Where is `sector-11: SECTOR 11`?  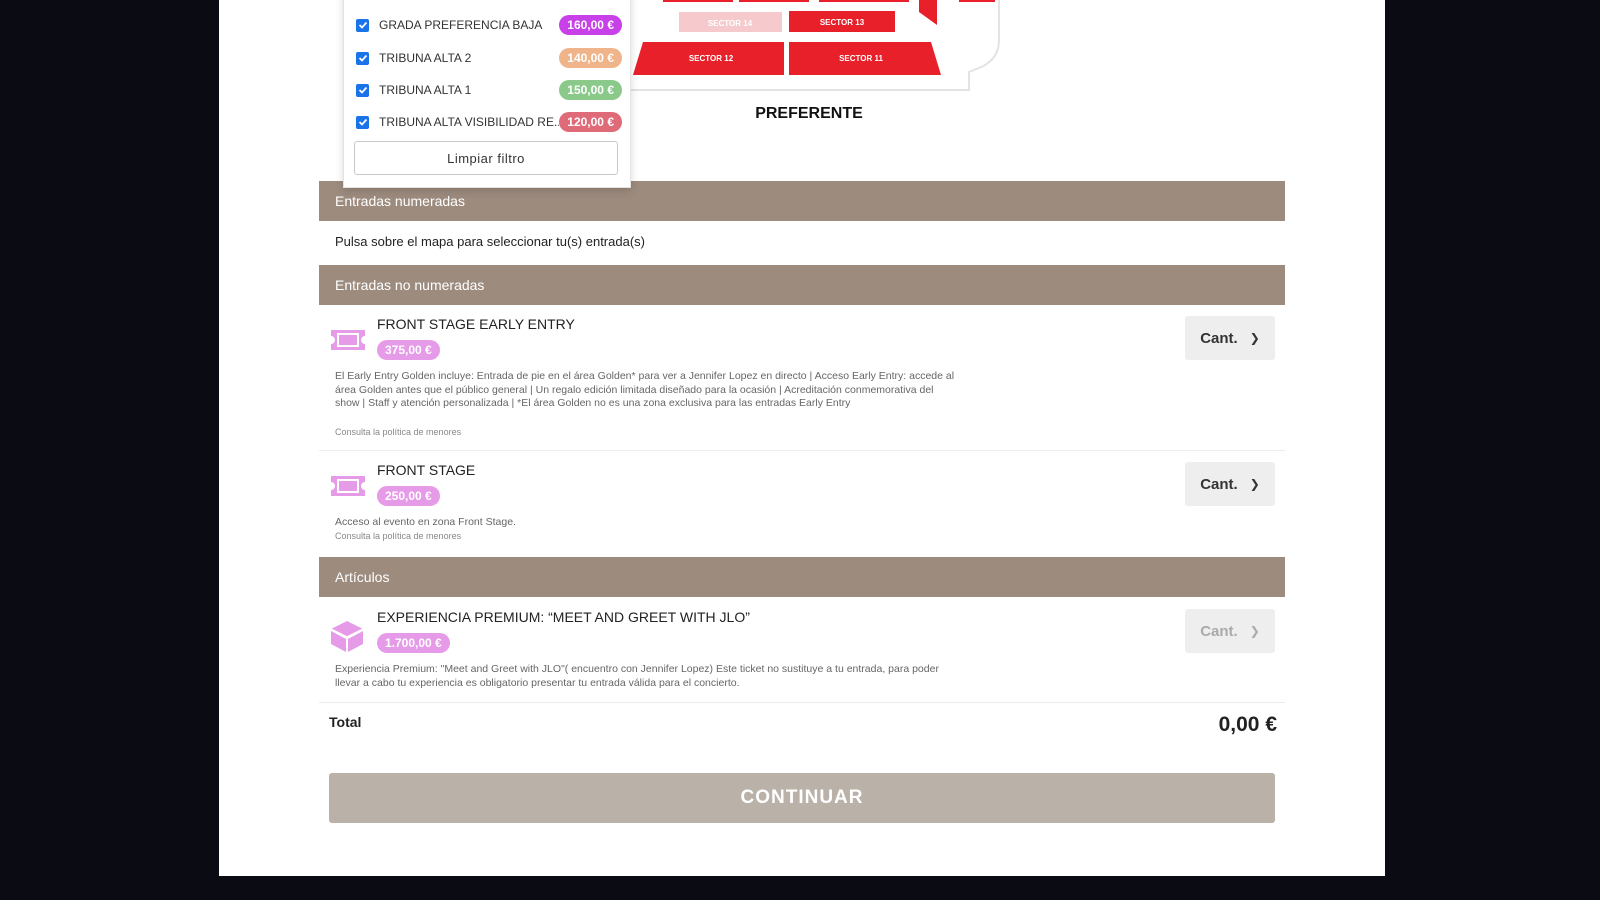 sector-11: SECTOR 11 is located at coordinates (865, 58).